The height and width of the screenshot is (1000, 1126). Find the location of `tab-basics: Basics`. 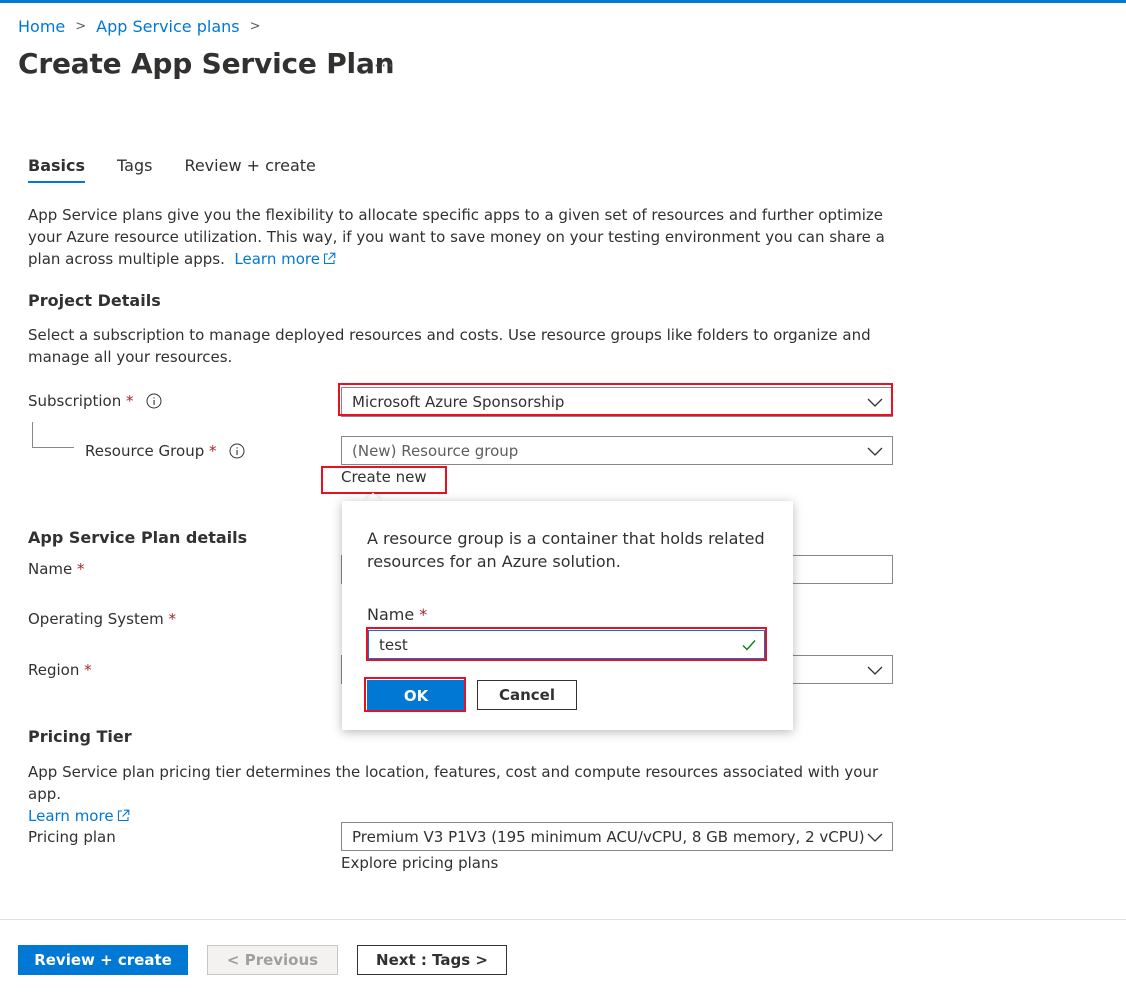

tab-basics: Basics is located at coordinates (57, 169).